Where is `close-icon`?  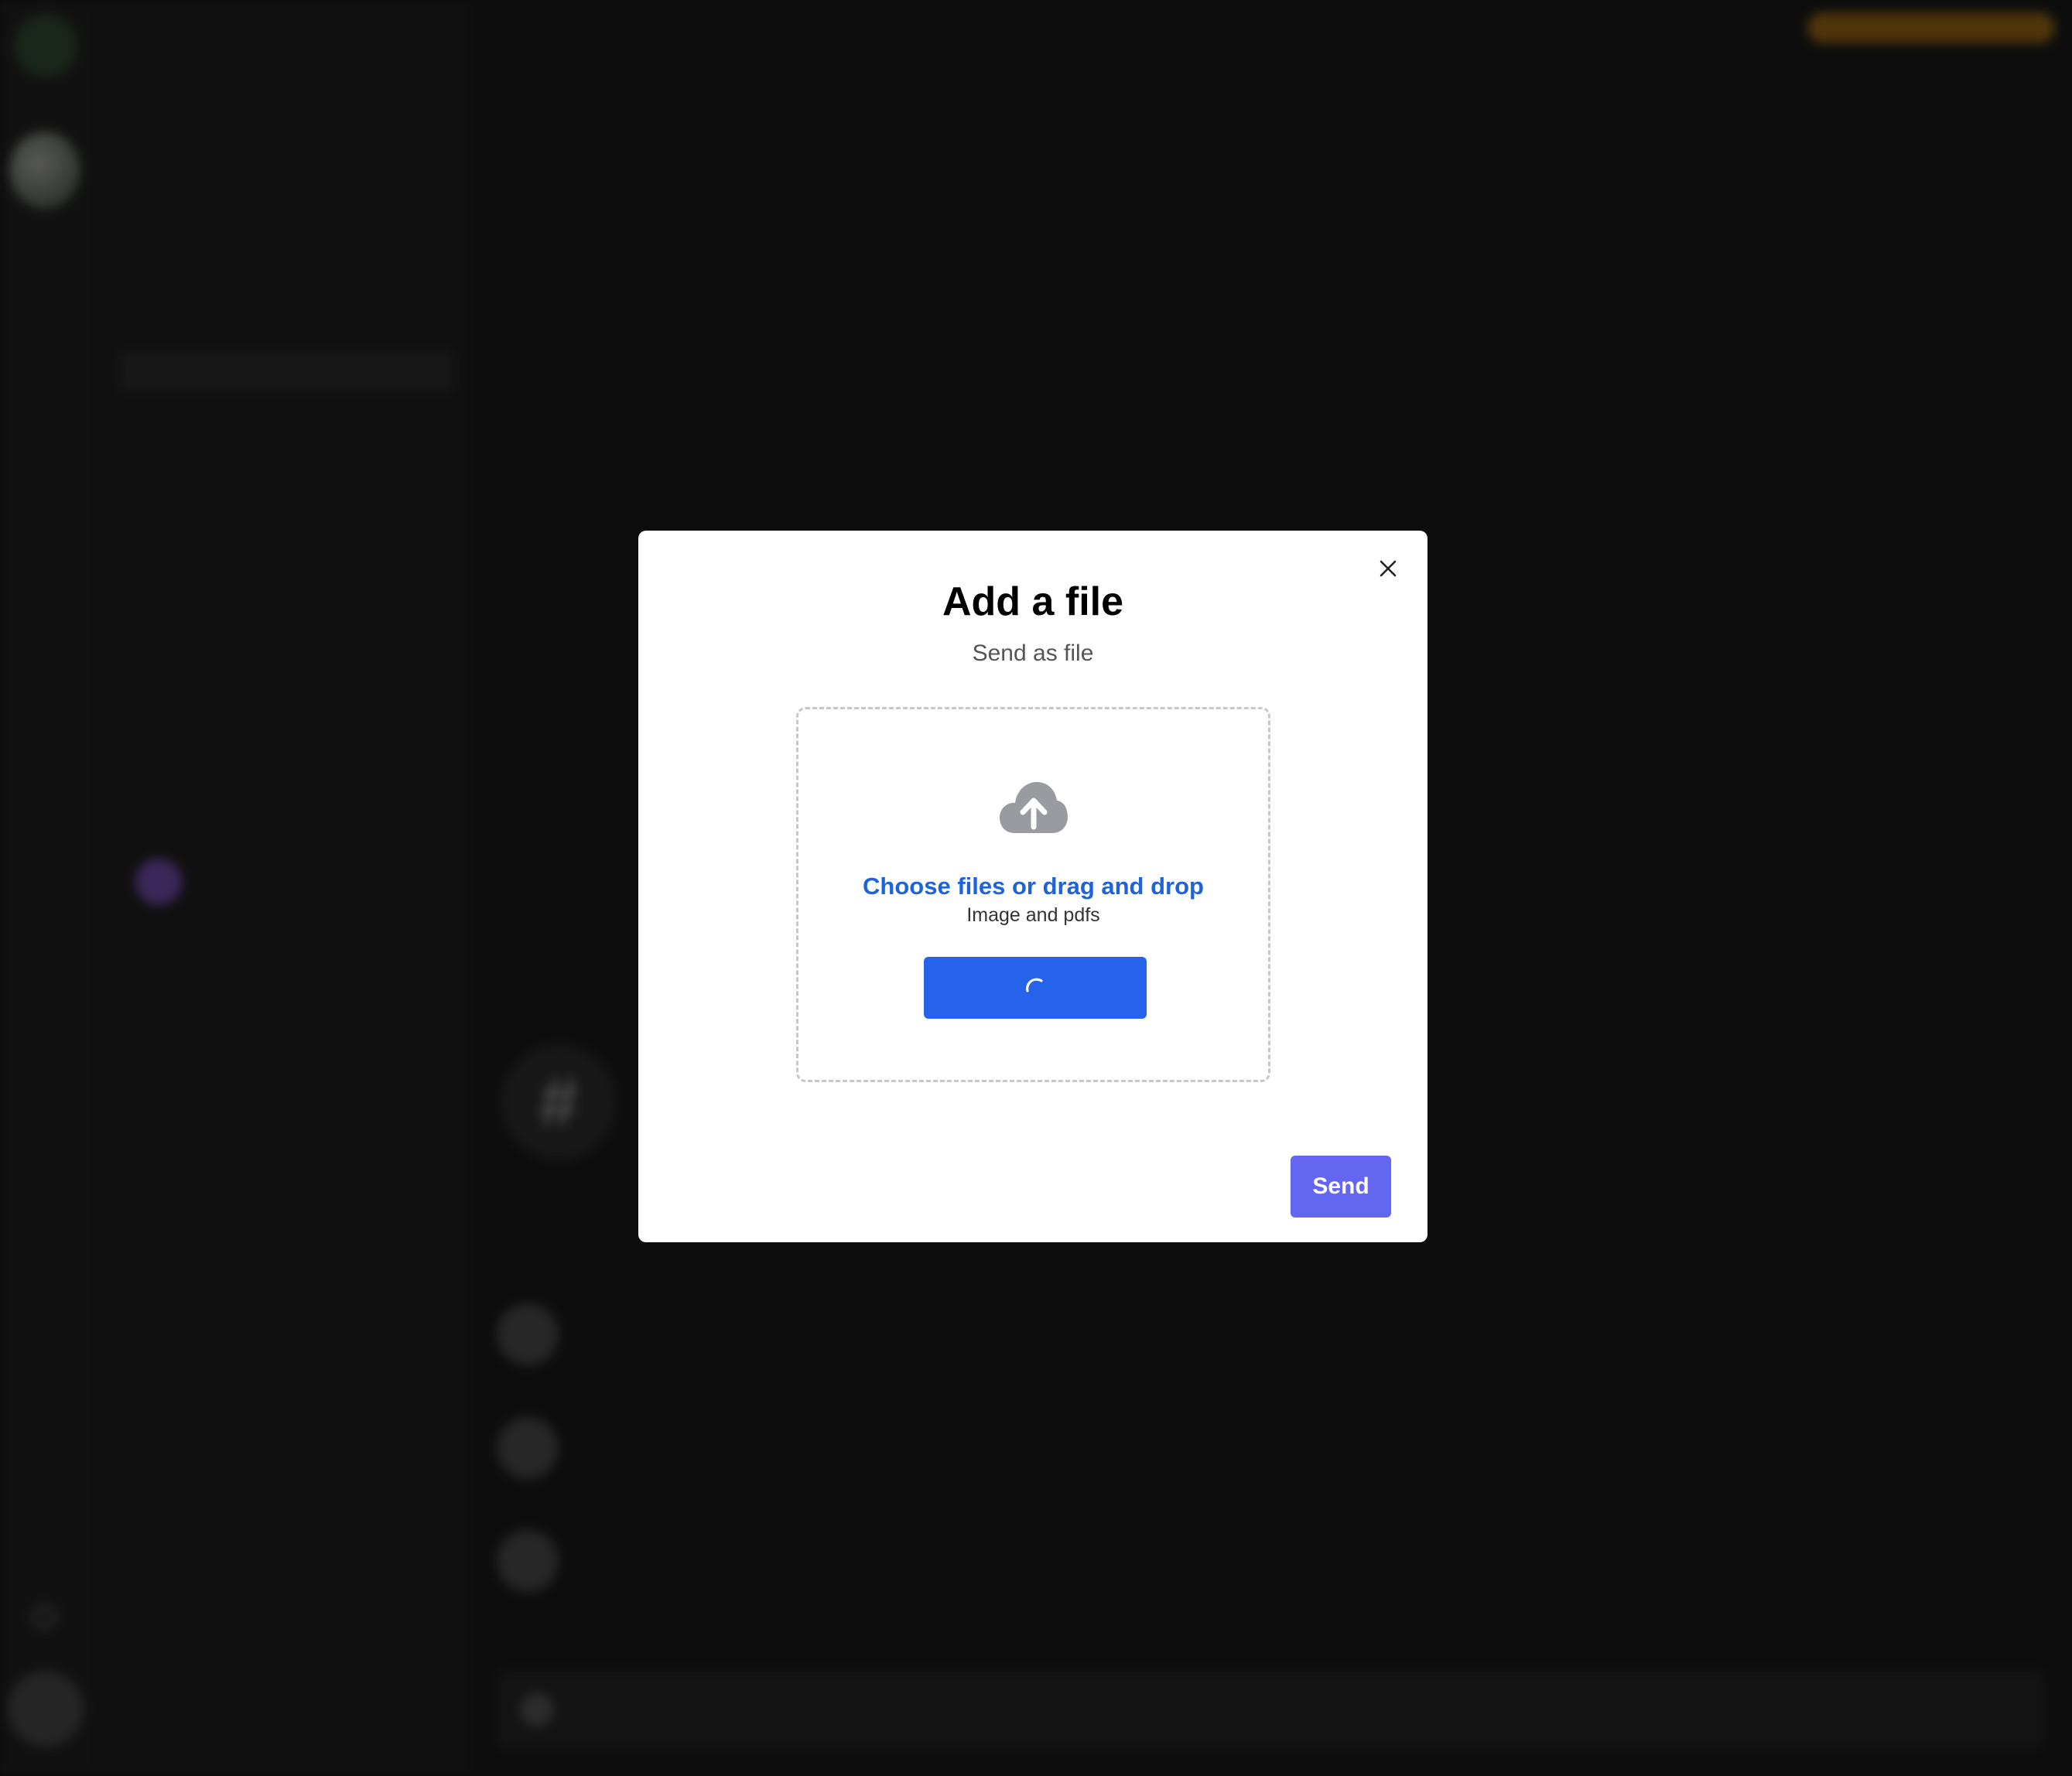 close-icon is located at coordinates (1388, 568).